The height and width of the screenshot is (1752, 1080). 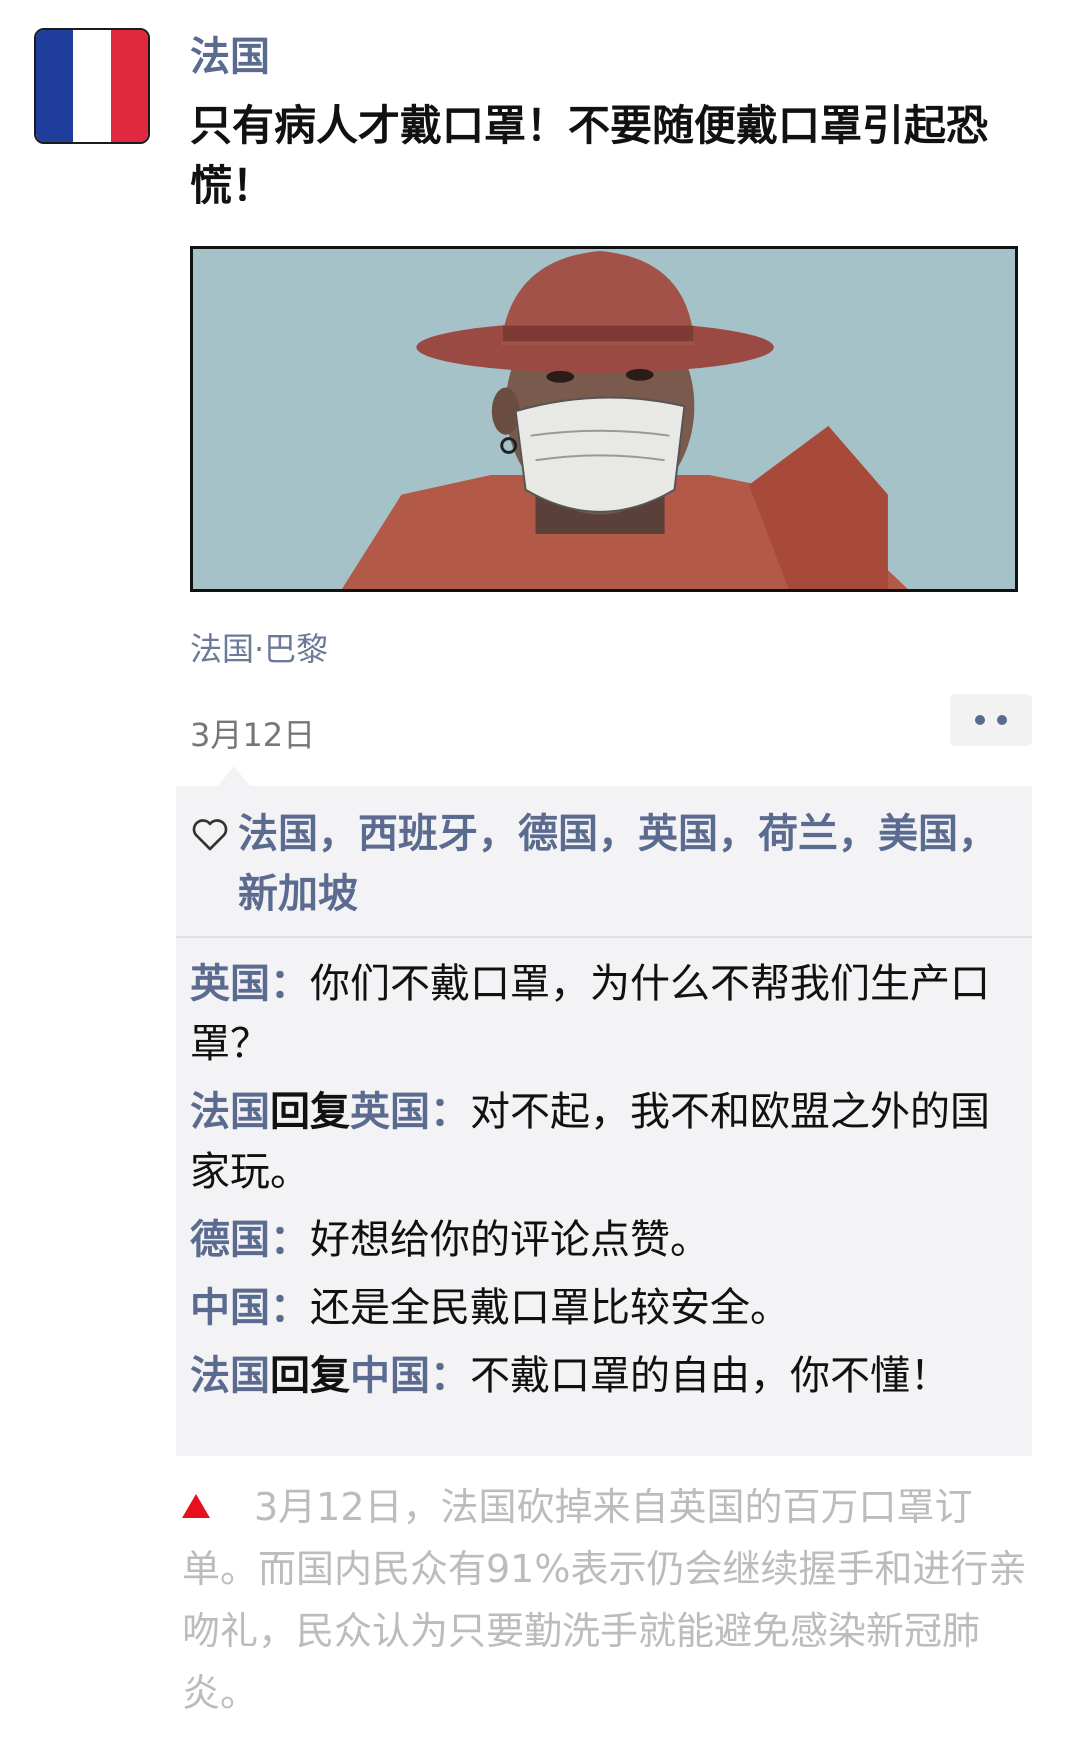 I want to click on flag-white-stripe, so click(x=92, y=86).